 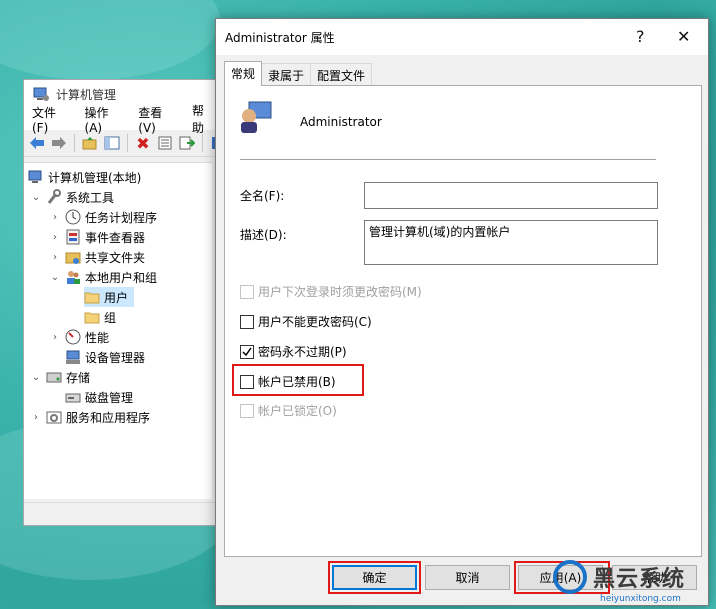 I want to click on tree-label: 共享文件夹, so click(x=115, y=257).